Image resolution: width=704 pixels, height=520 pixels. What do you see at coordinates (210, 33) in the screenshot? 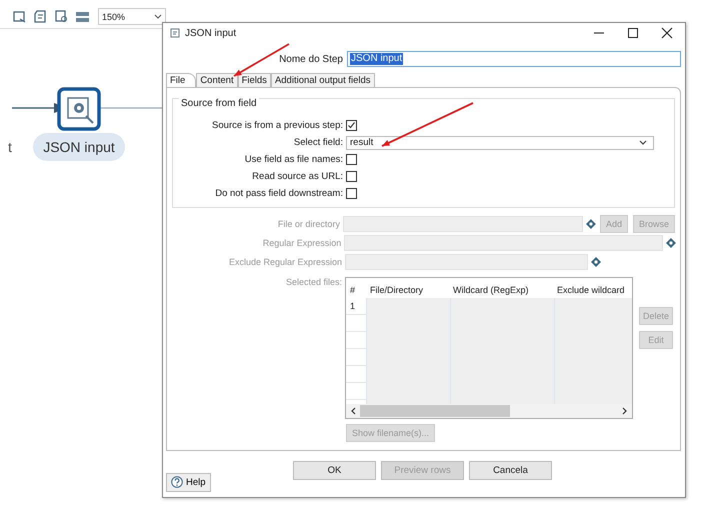
I see `window-title: JSON input` at bounding box center [210, 33].